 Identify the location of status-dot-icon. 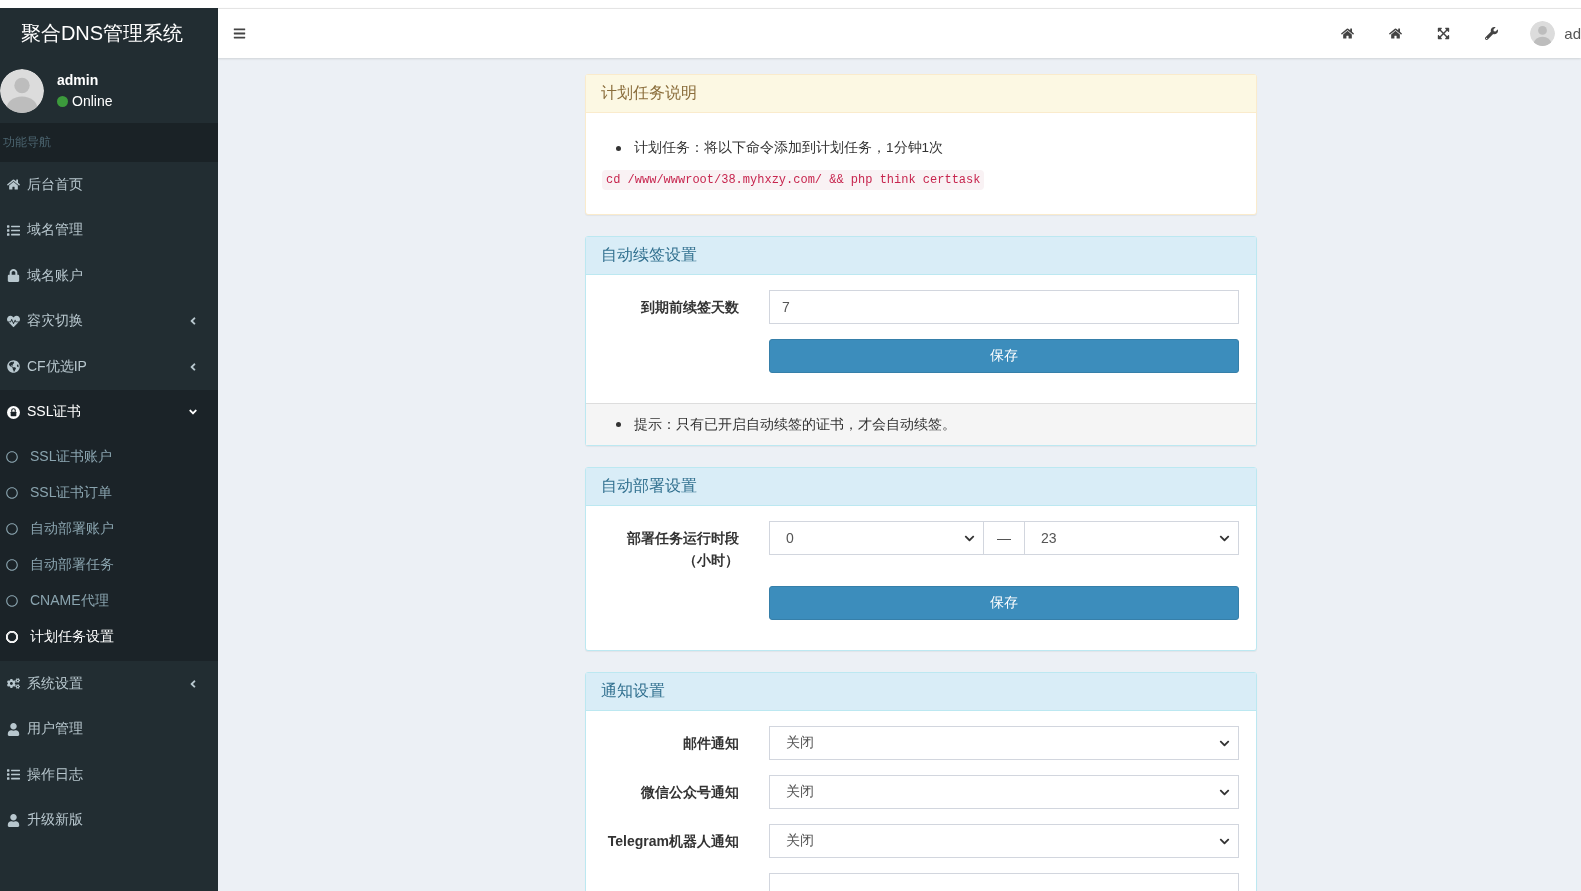
(62, 101).